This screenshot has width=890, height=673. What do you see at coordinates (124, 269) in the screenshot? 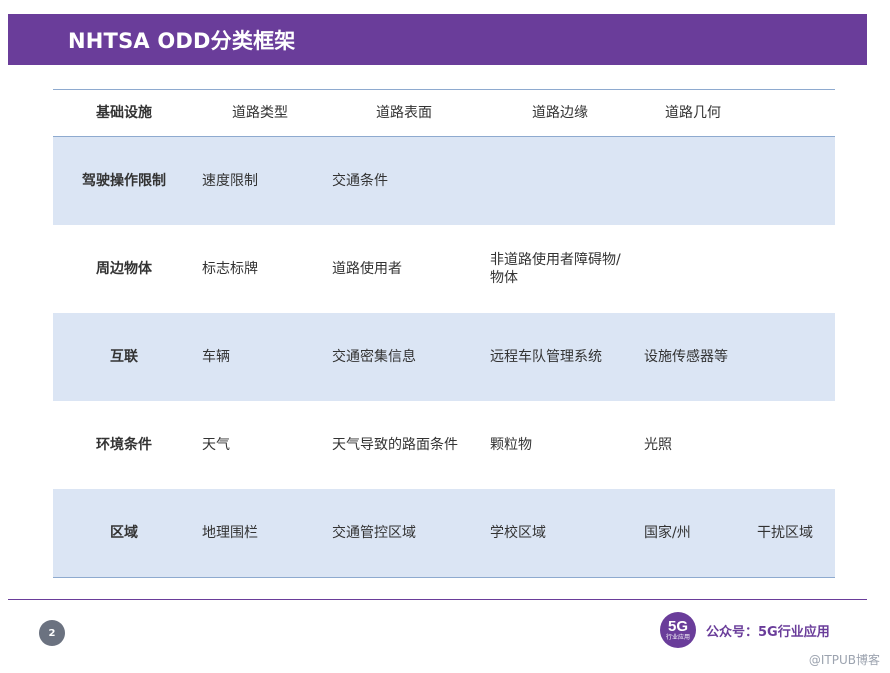
I see `row-category: 周边物体` at bounding box center [124, 269].